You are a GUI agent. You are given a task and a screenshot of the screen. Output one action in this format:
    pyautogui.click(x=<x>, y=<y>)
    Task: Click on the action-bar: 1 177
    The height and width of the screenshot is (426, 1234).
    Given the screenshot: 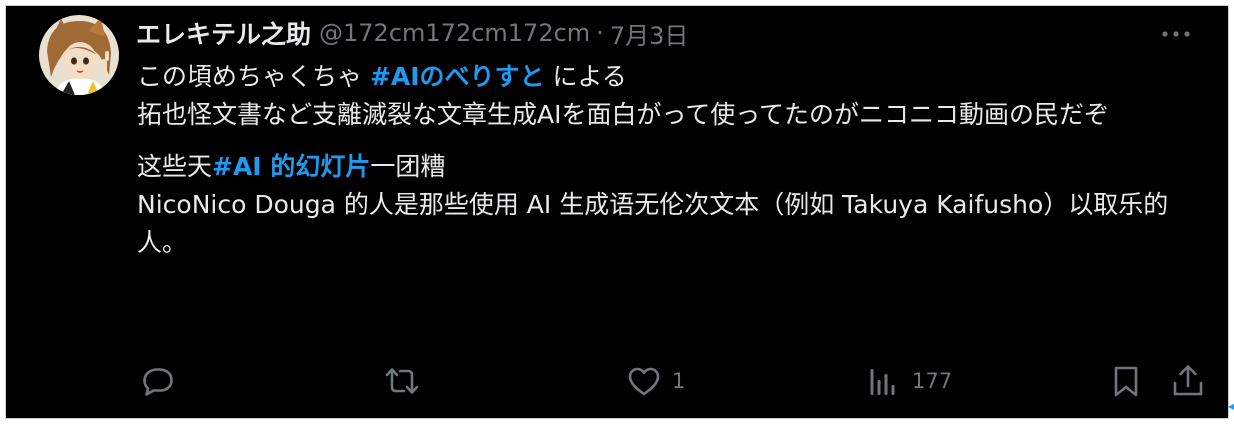 What is the action you would take?
    pyautogui.click(x=670, y=381)
    